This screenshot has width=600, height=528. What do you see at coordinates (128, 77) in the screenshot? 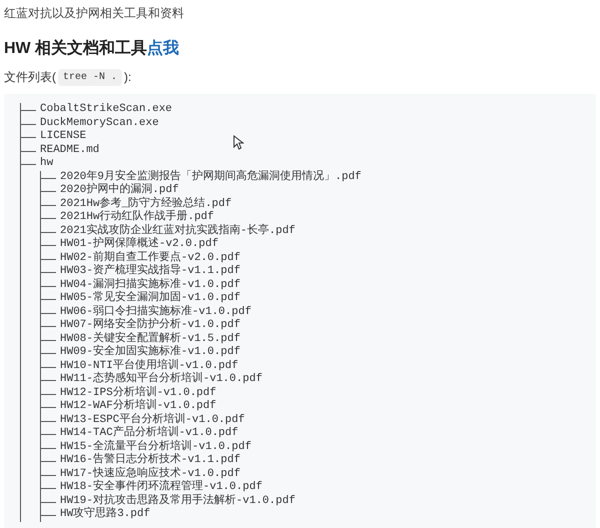
I see `file-list-label: ):` at bounding box center [128, 77].